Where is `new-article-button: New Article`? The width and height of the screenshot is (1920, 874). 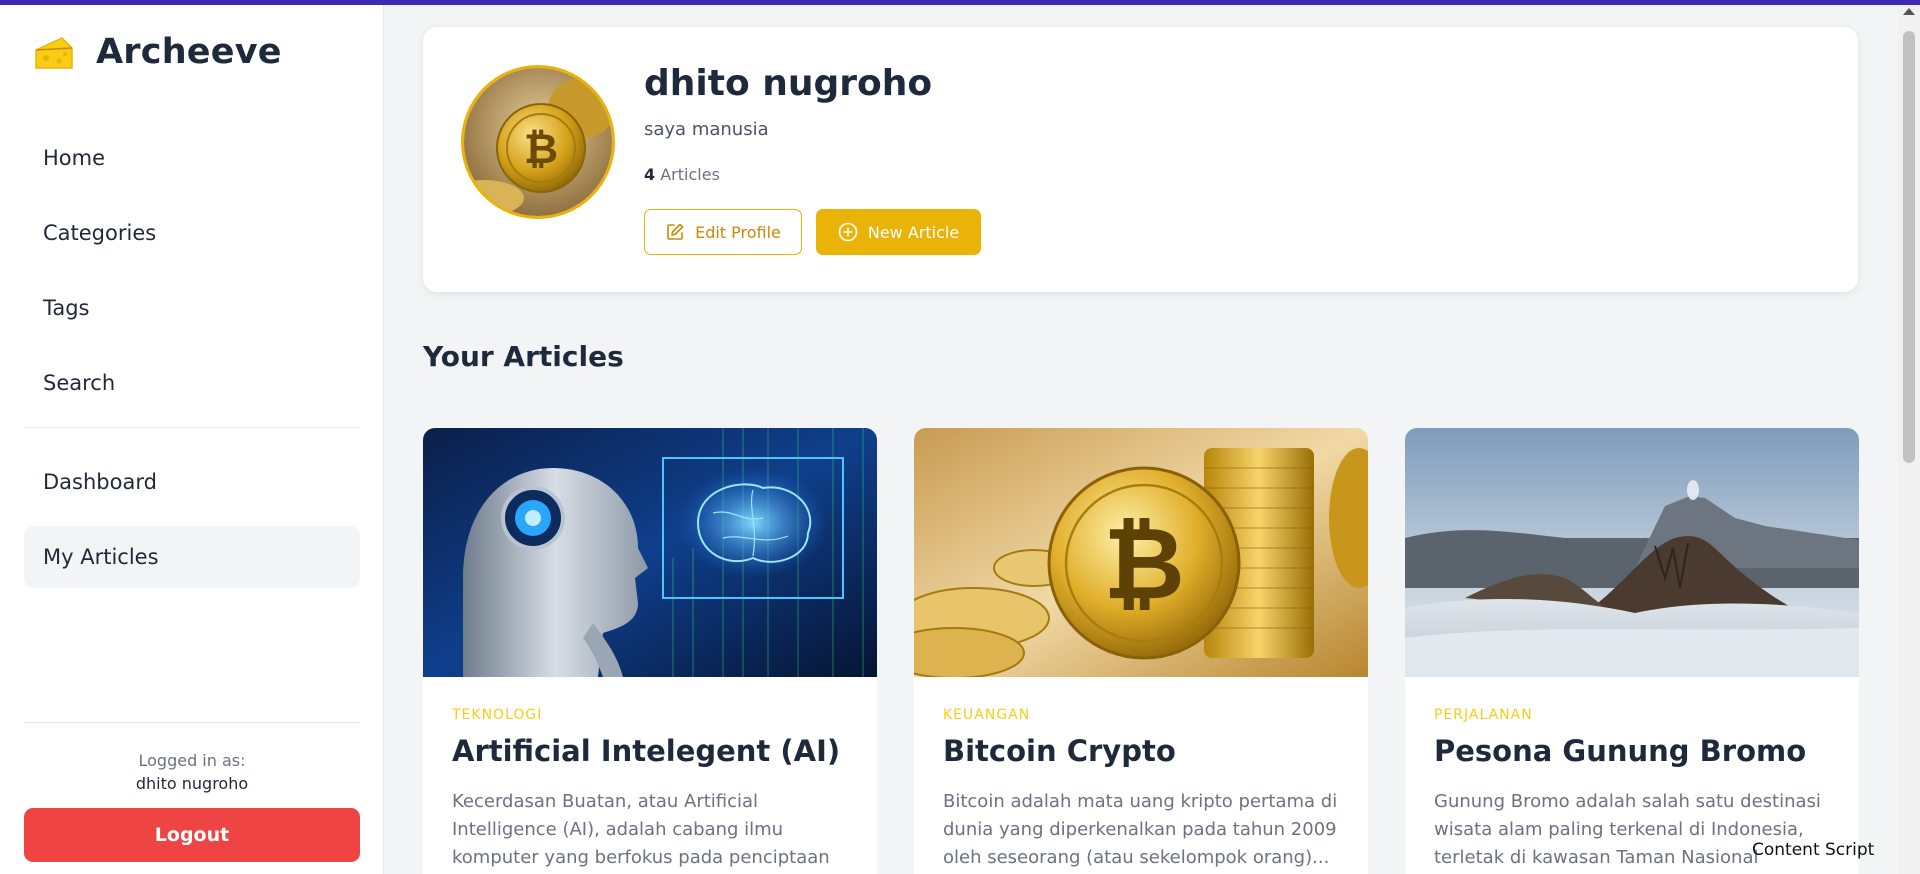
new-article-button: New Article is located at coordinates (898, 232).